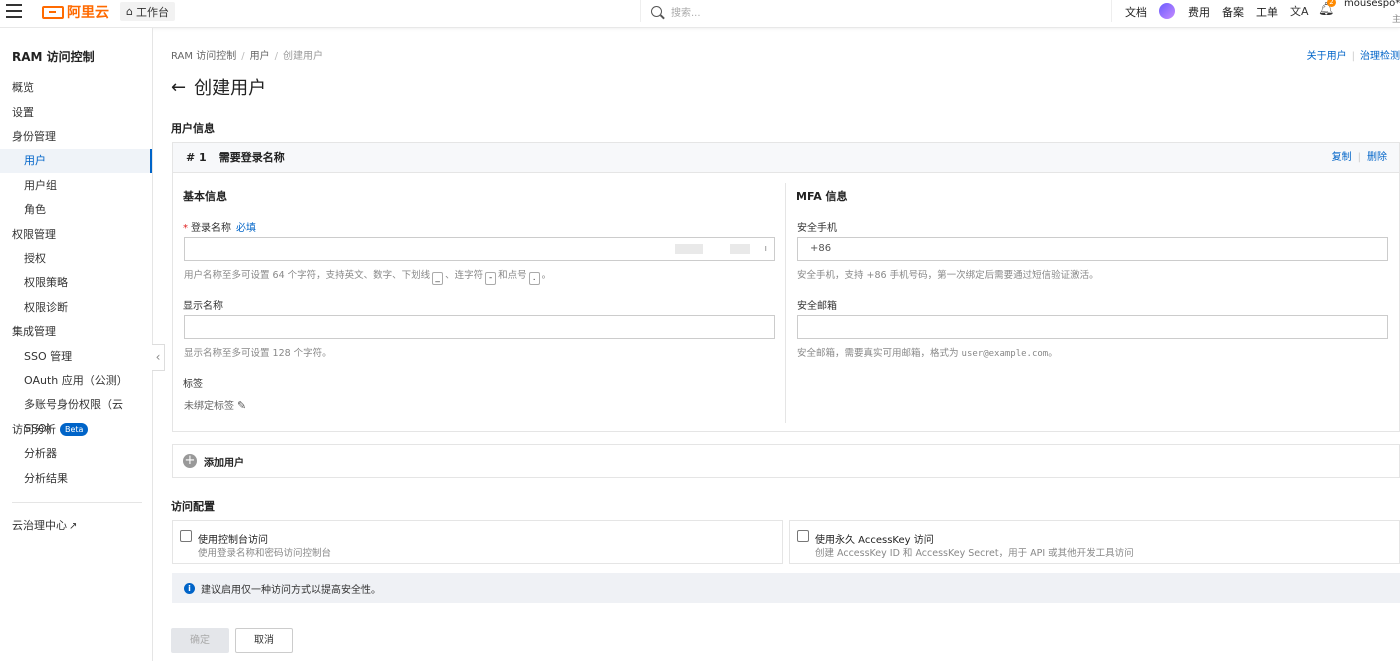  Describe the element at coordinates (193, 506) in the screenshot. I see `access-config-section-title: 访问配置` at that location.